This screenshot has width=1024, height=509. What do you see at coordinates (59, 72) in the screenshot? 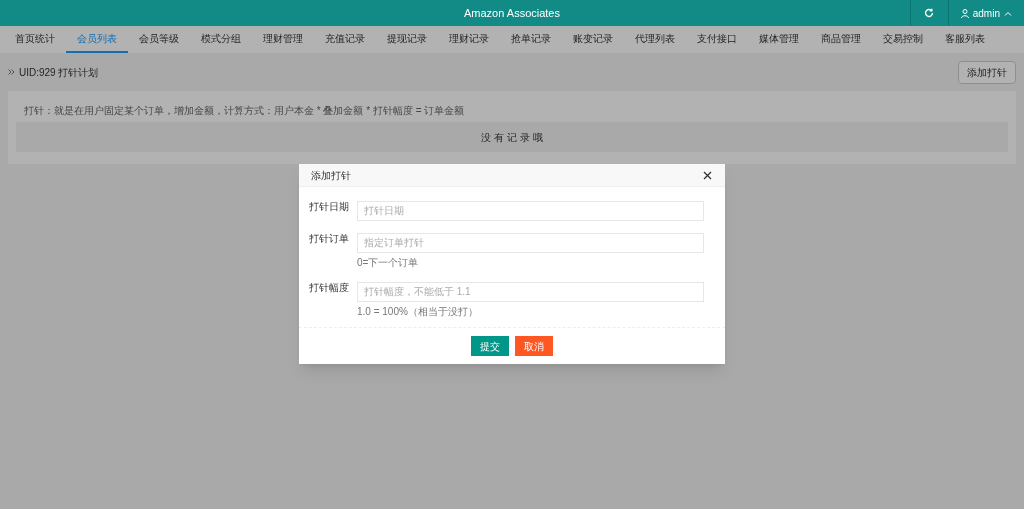
I see `breadcrumb: UID:929 打针计划` at bounding box center [59, 72].